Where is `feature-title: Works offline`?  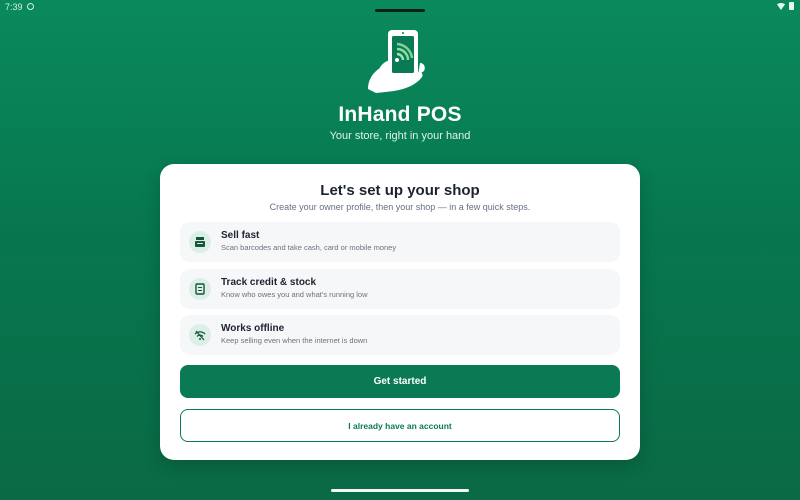 feature-title: Works offline is located at coordinates (253, 328).